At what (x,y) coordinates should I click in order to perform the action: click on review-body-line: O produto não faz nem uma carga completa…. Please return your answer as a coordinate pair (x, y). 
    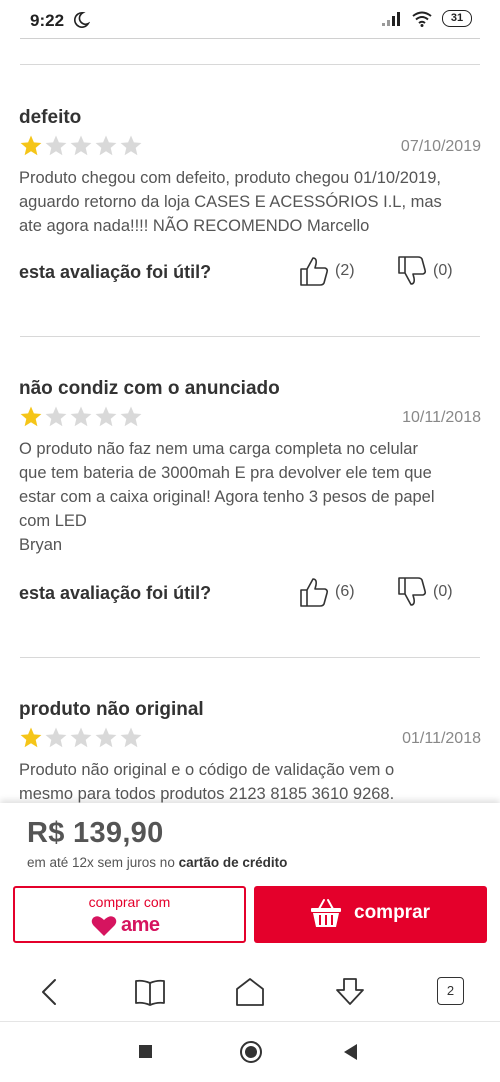
    Looking at the image, I should click on (218, 449).